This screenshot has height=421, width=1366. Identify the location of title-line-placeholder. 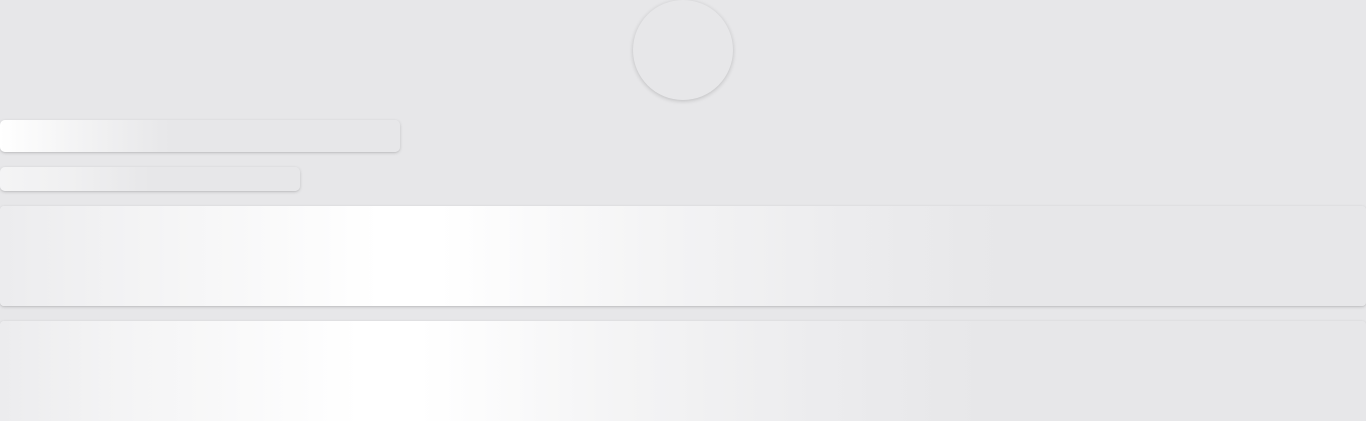
(200, 136).